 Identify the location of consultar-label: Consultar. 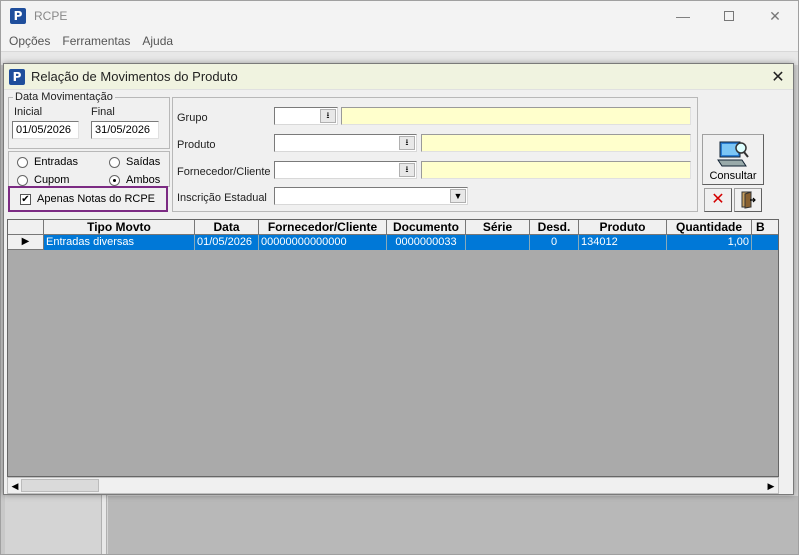
(733, 176).